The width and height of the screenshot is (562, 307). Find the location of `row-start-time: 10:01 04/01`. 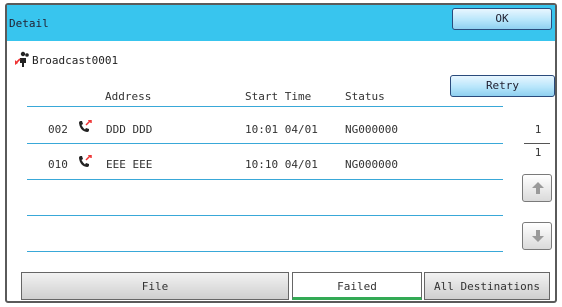

row-start-time: 10:01 04/01 is located at coordinates (281, 129).